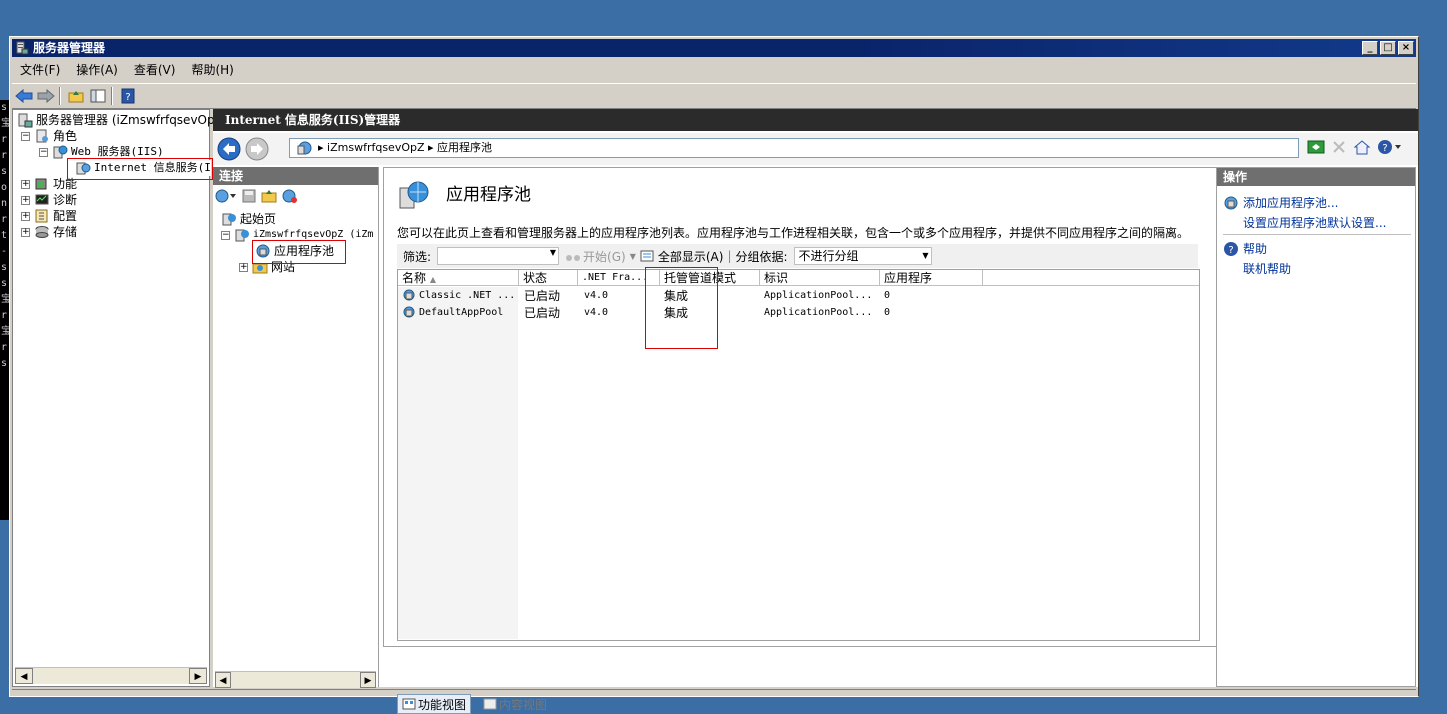 The image size is (1447, 714). Describe the element at coordinates (304, 148) in the screenshot. I see `iis-globe-icon` at that location.